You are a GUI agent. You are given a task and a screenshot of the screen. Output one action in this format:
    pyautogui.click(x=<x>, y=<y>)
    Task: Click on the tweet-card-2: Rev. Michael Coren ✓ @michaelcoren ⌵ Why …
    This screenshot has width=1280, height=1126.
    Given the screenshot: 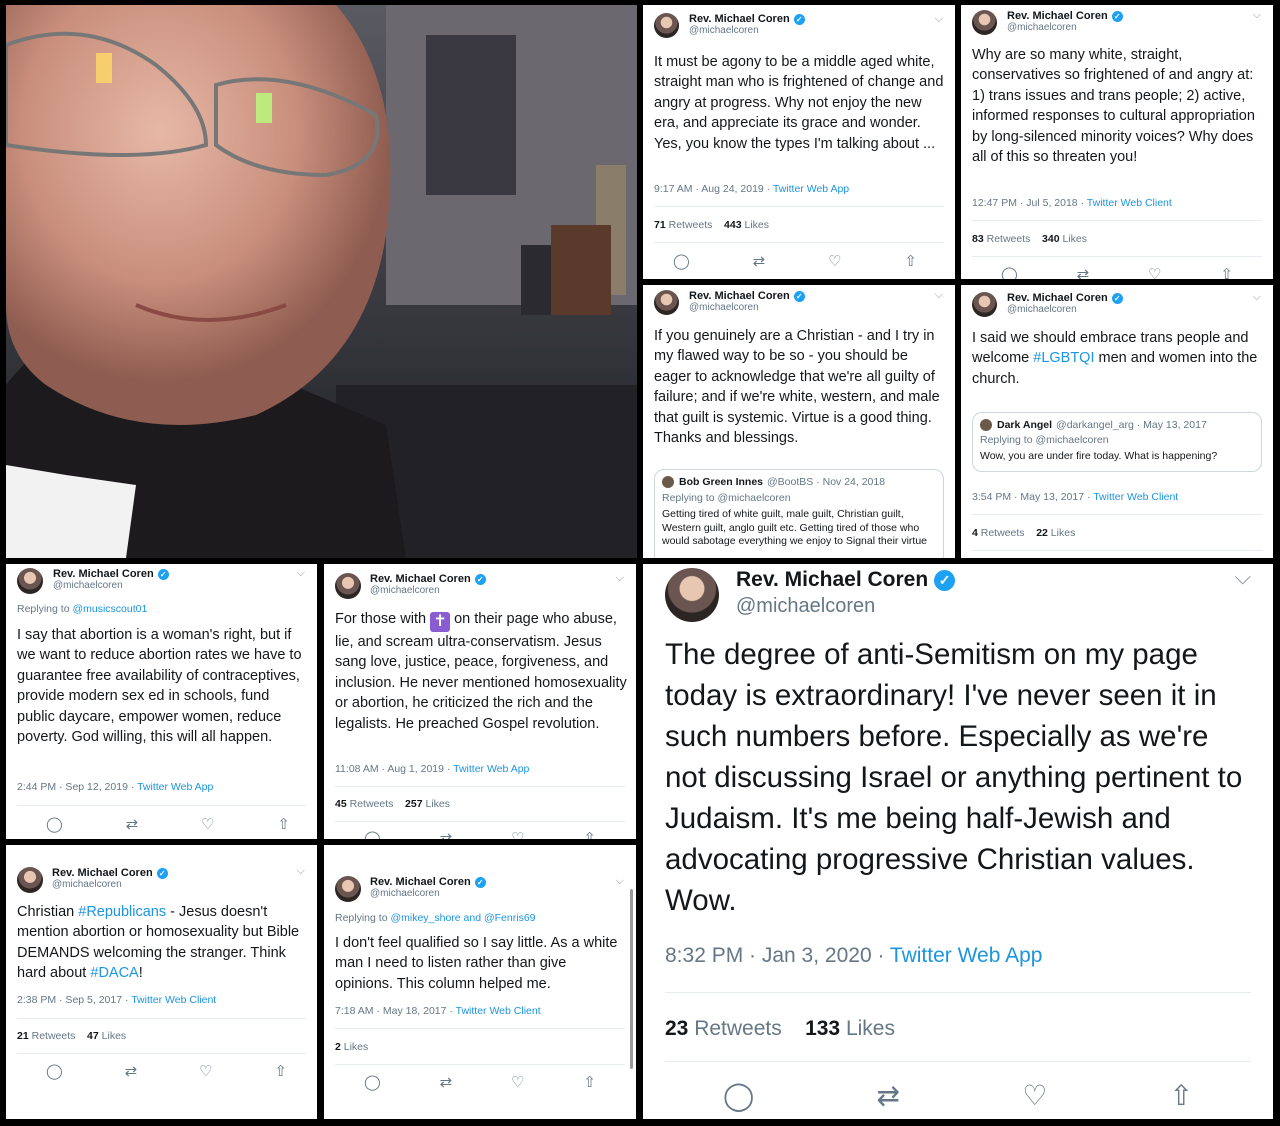 What is the action you would take?
    pyautogui.click(x=1117, y=142)
    